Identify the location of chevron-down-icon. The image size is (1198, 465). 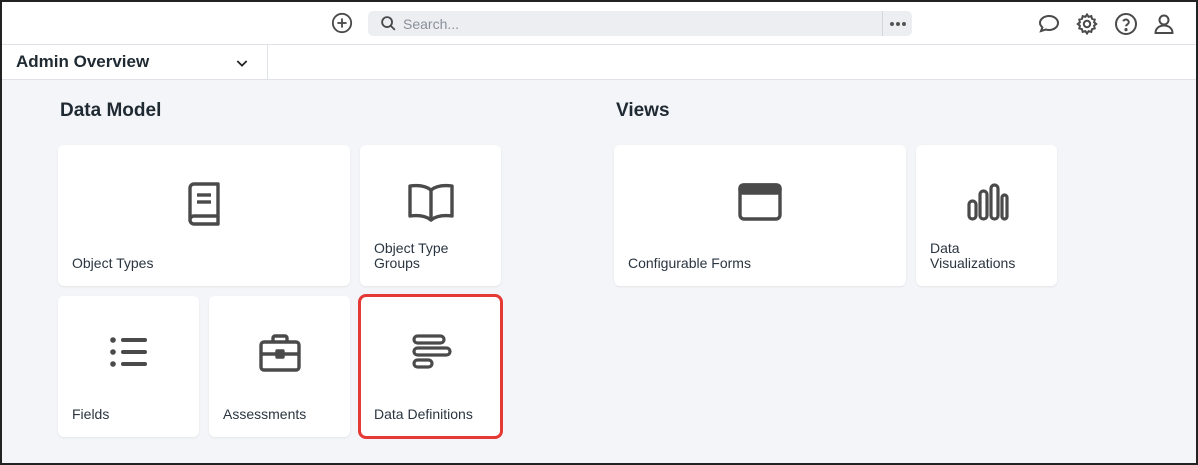
(242, 63).